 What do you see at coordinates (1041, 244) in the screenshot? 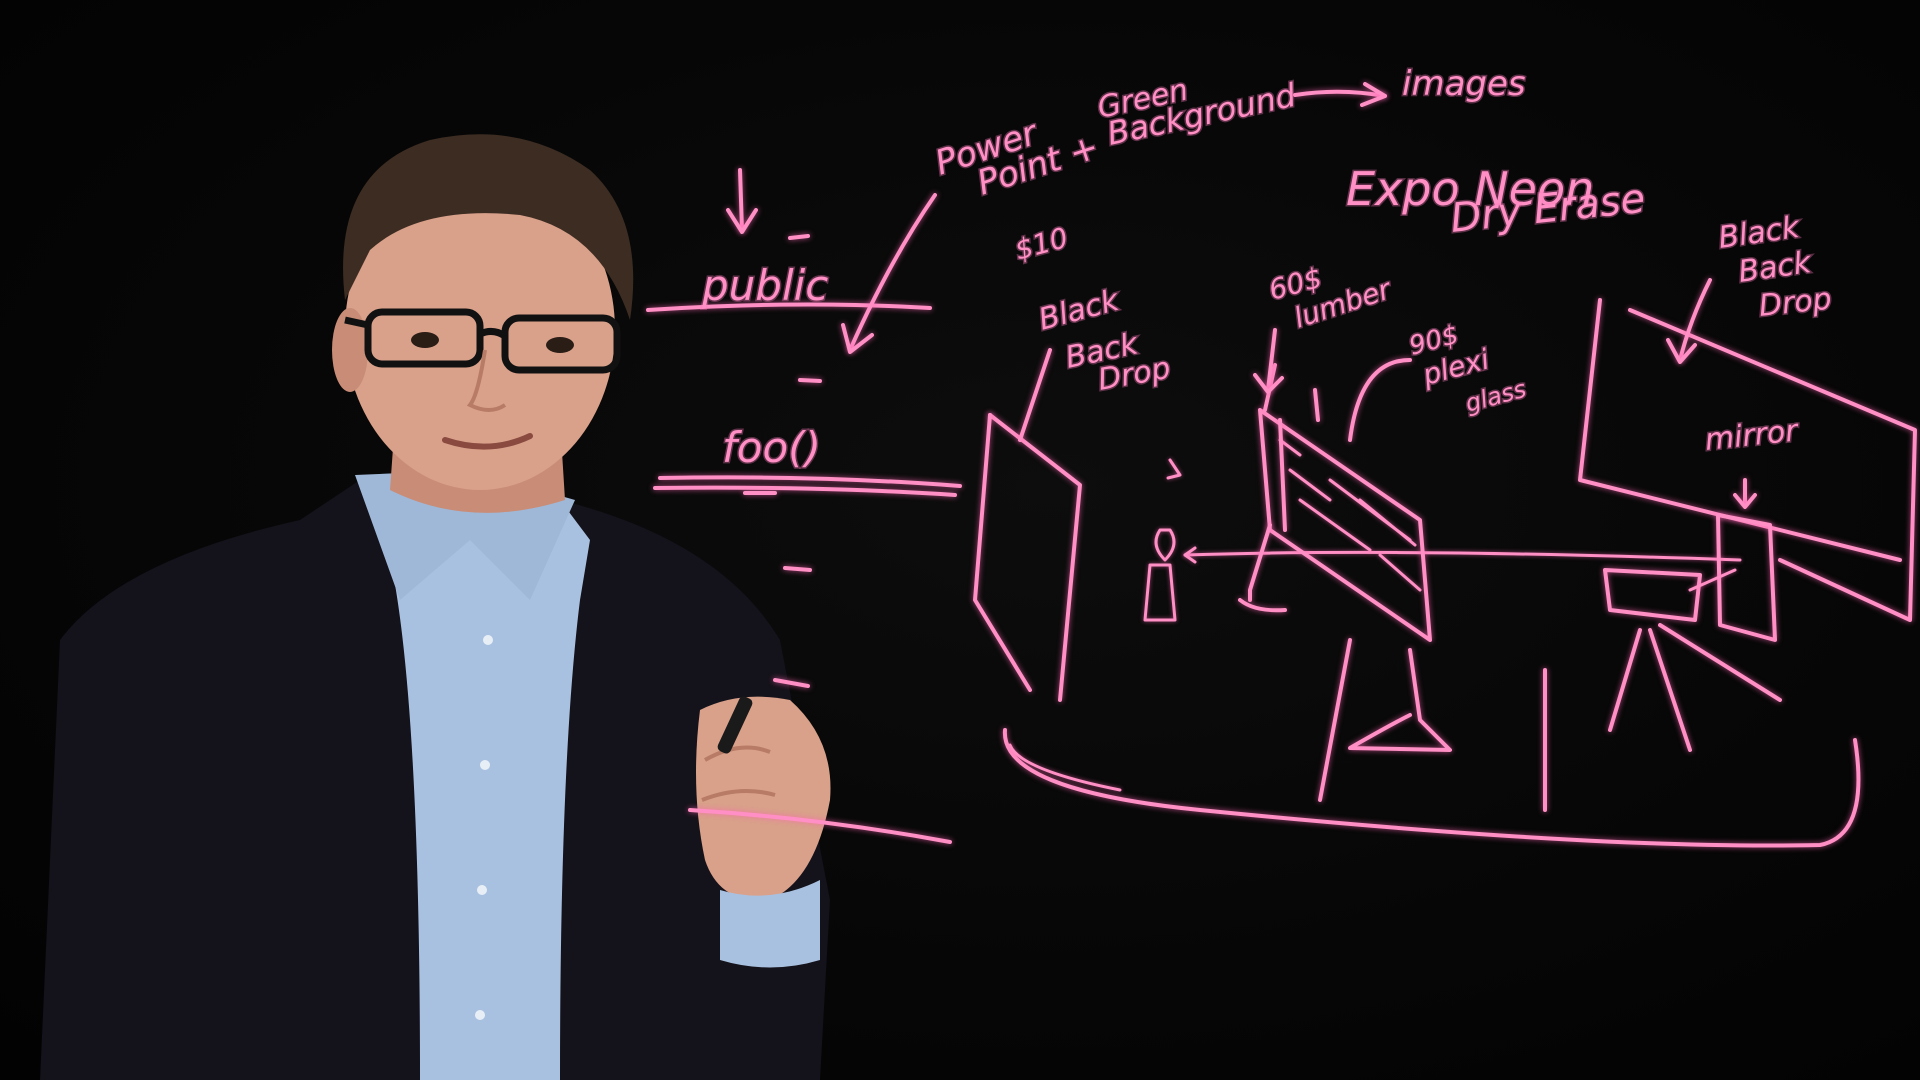
I see `left-backdrop-price: $10` at bounding box center [1041, 244].